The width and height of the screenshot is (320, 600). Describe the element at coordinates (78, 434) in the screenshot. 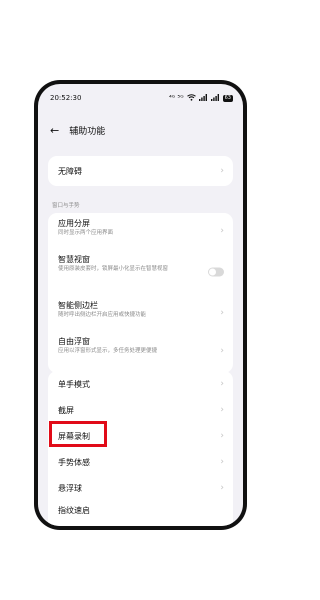

I see `highlight-box` at that location.